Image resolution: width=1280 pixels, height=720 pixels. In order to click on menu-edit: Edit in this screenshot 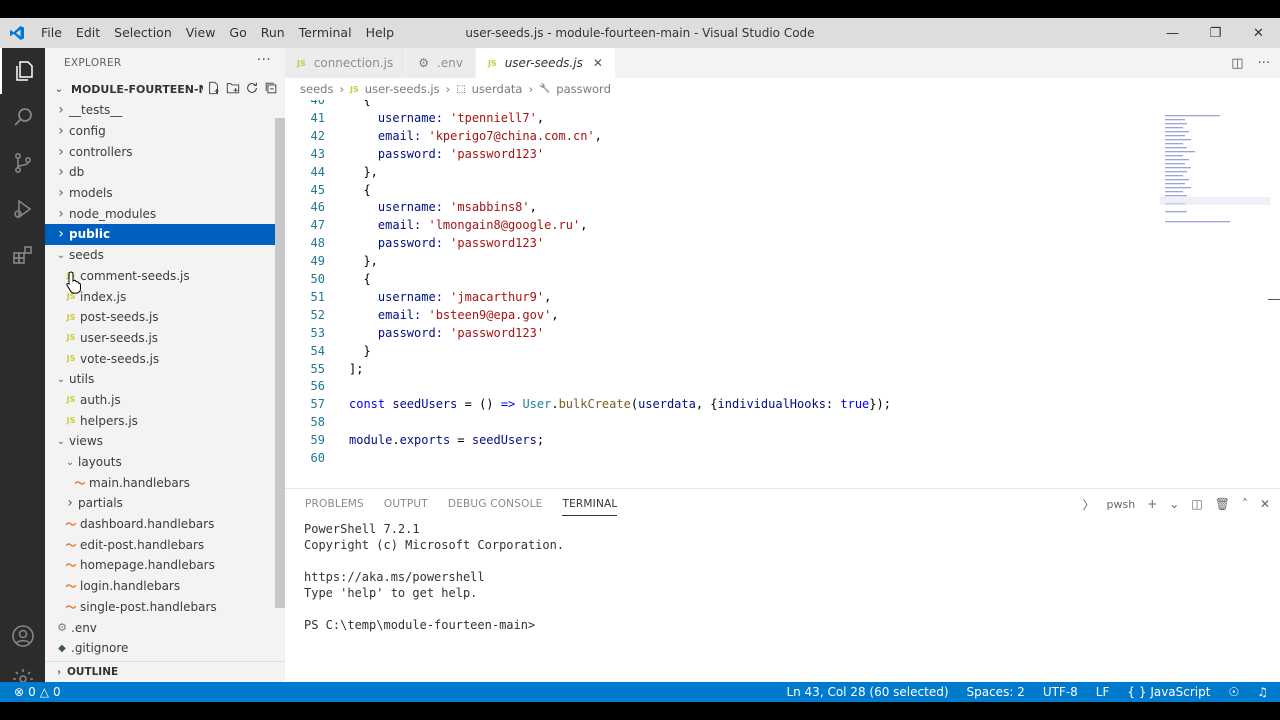, I will do `click(88, 33)`.